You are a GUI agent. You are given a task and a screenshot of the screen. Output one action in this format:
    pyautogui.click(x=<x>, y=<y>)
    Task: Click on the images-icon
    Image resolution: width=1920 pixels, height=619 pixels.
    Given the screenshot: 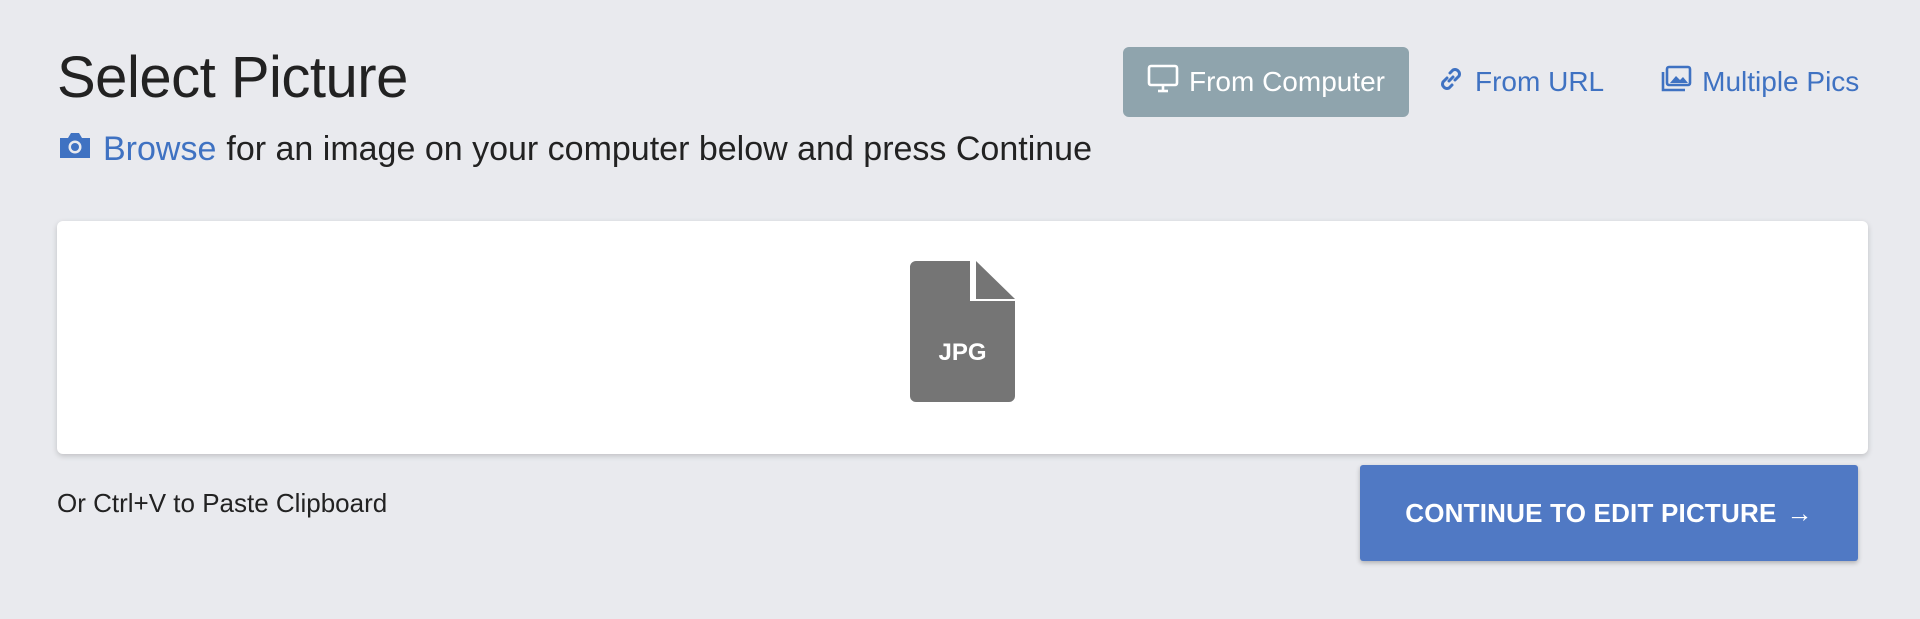 What is the action you would take?
    pyautogui.click(x=1676, y=82)
    